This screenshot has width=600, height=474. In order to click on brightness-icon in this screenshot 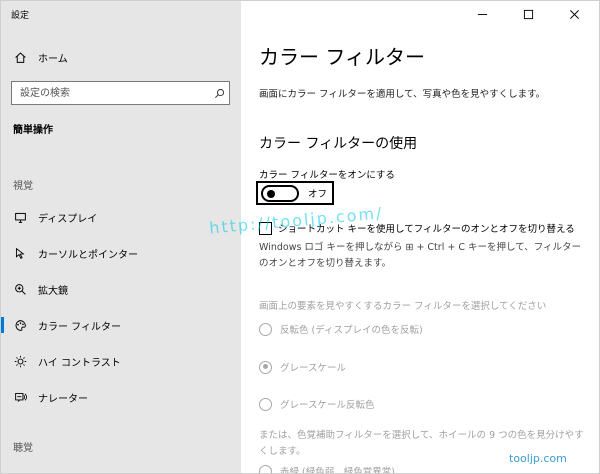, I will do `click(20, 361)`.